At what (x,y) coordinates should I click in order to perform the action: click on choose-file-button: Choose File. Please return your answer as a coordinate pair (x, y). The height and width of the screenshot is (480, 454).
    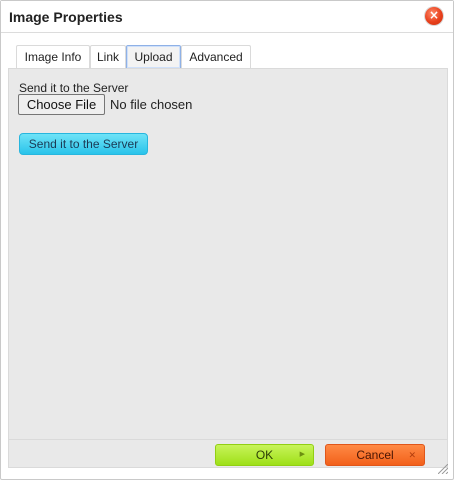
    Looking at the image, I should click on (61, 104).